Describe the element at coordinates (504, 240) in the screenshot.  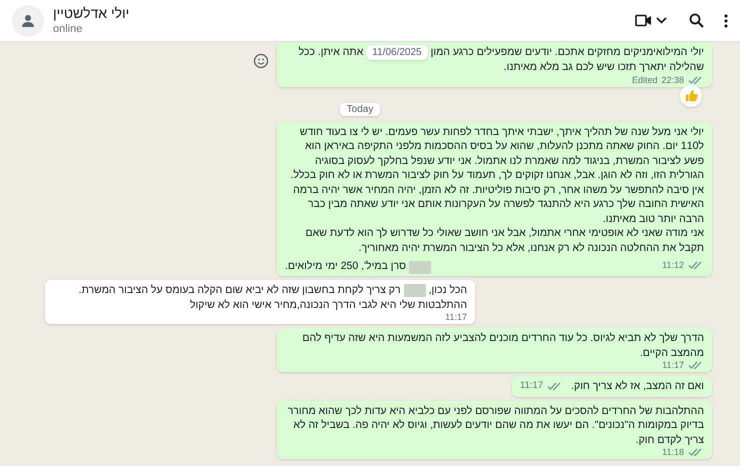
I see `message-text: אני מודה שאני לא אופטימי אחרי אתמול, אבל אני חושב שאולי כל שדרוש לך הוא לדעת שאם תקבל את ההחלטה הנכונה לא רק אנחנו, אלא כל הציבור המשרת יהיה מאחוריך.` at that location.